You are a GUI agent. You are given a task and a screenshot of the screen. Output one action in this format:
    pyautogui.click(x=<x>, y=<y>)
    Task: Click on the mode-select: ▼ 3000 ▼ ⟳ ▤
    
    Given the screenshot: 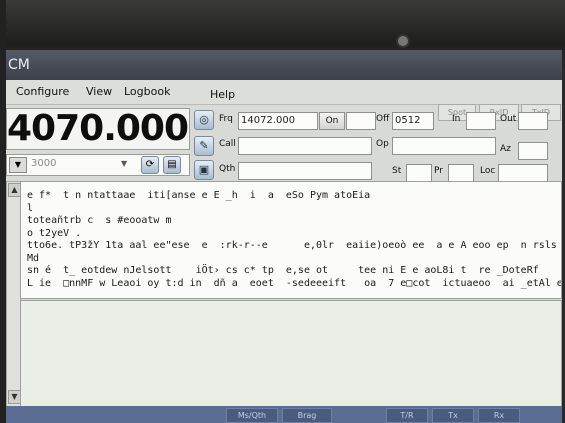 What is the action you would take?
    pyautogui.click(x=98, y=165)
    